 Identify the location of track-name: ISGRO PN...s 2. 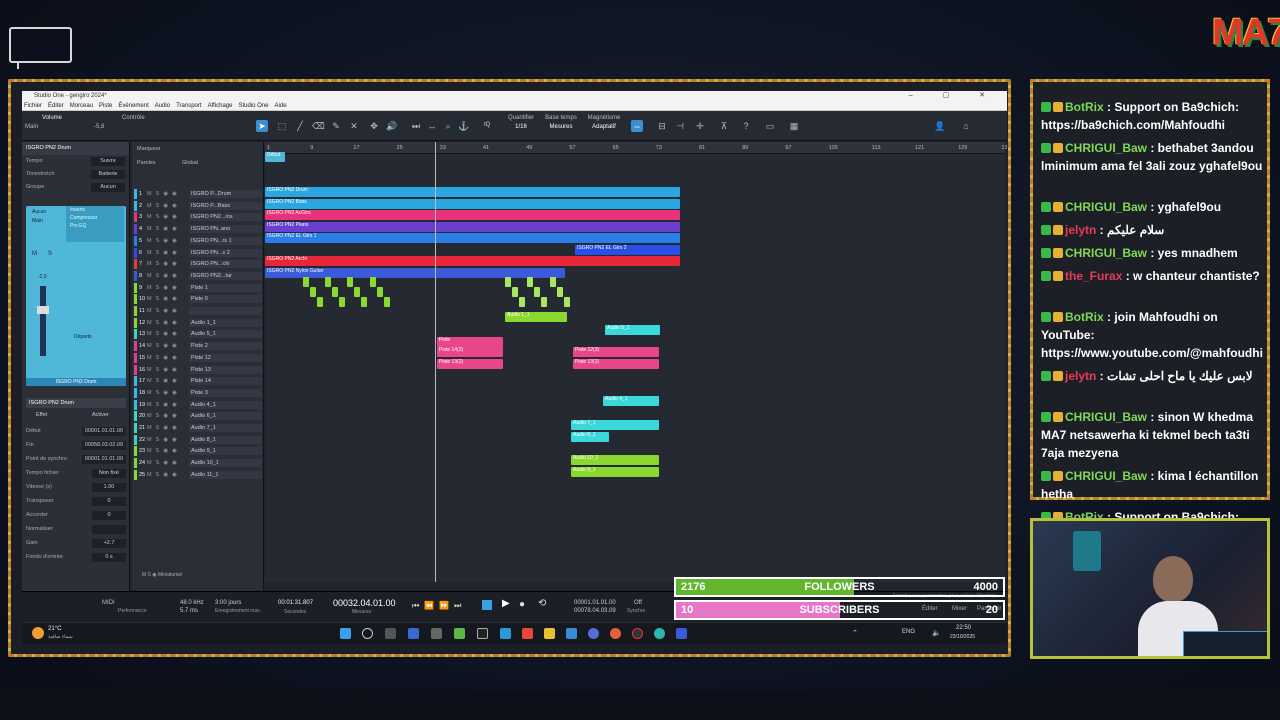
(225, 252).